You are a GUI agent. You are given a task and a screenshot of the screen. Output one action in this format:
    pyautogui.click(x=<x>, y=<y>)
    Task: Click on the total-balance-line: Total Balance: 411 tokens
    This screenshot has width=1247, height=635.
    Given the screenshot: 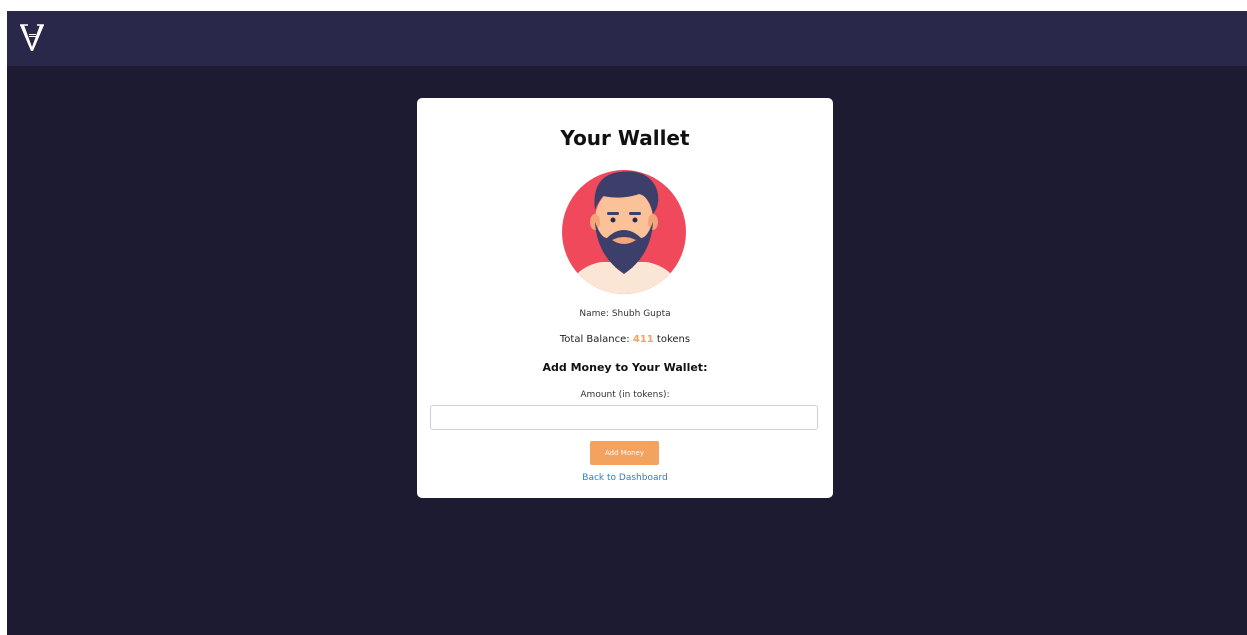 What is the action you would take?
    pyautogui.click(x=625, y=339)
    